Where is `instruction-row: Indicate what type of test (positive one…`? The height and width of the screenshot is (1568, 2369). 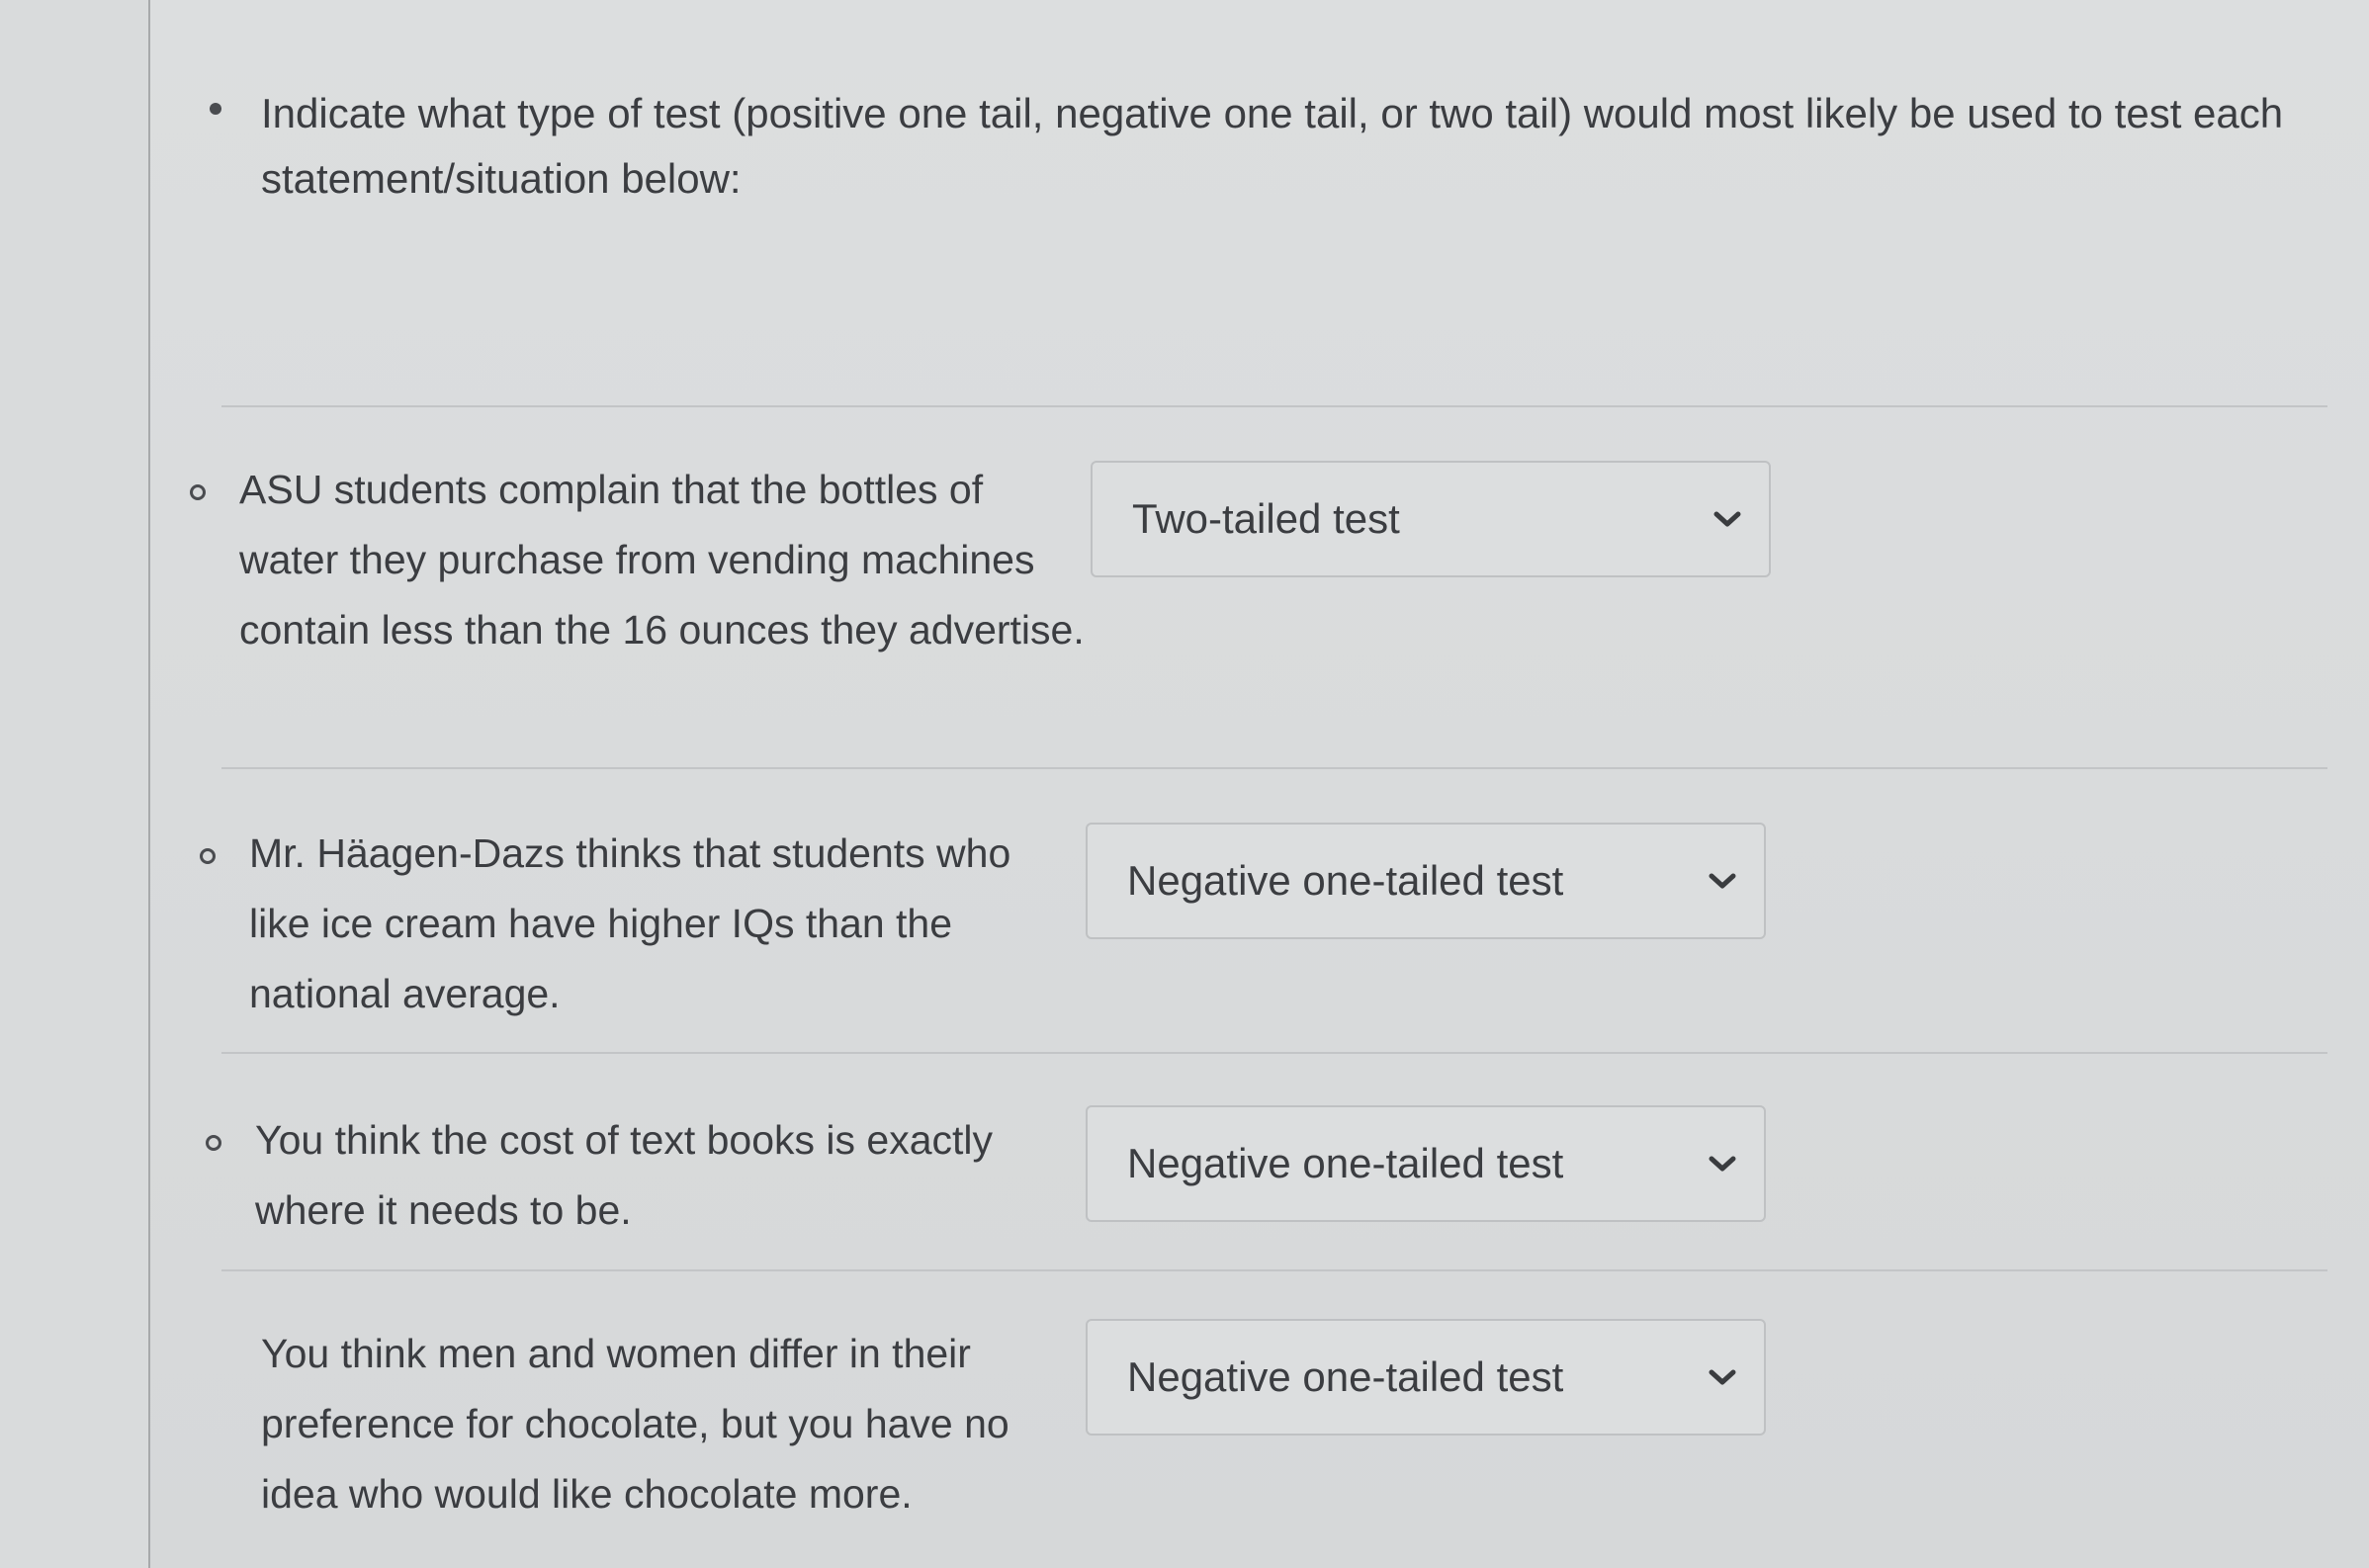 instruction-row: Indicate what type of test (positive one… is located at coordinates (1268, 146).